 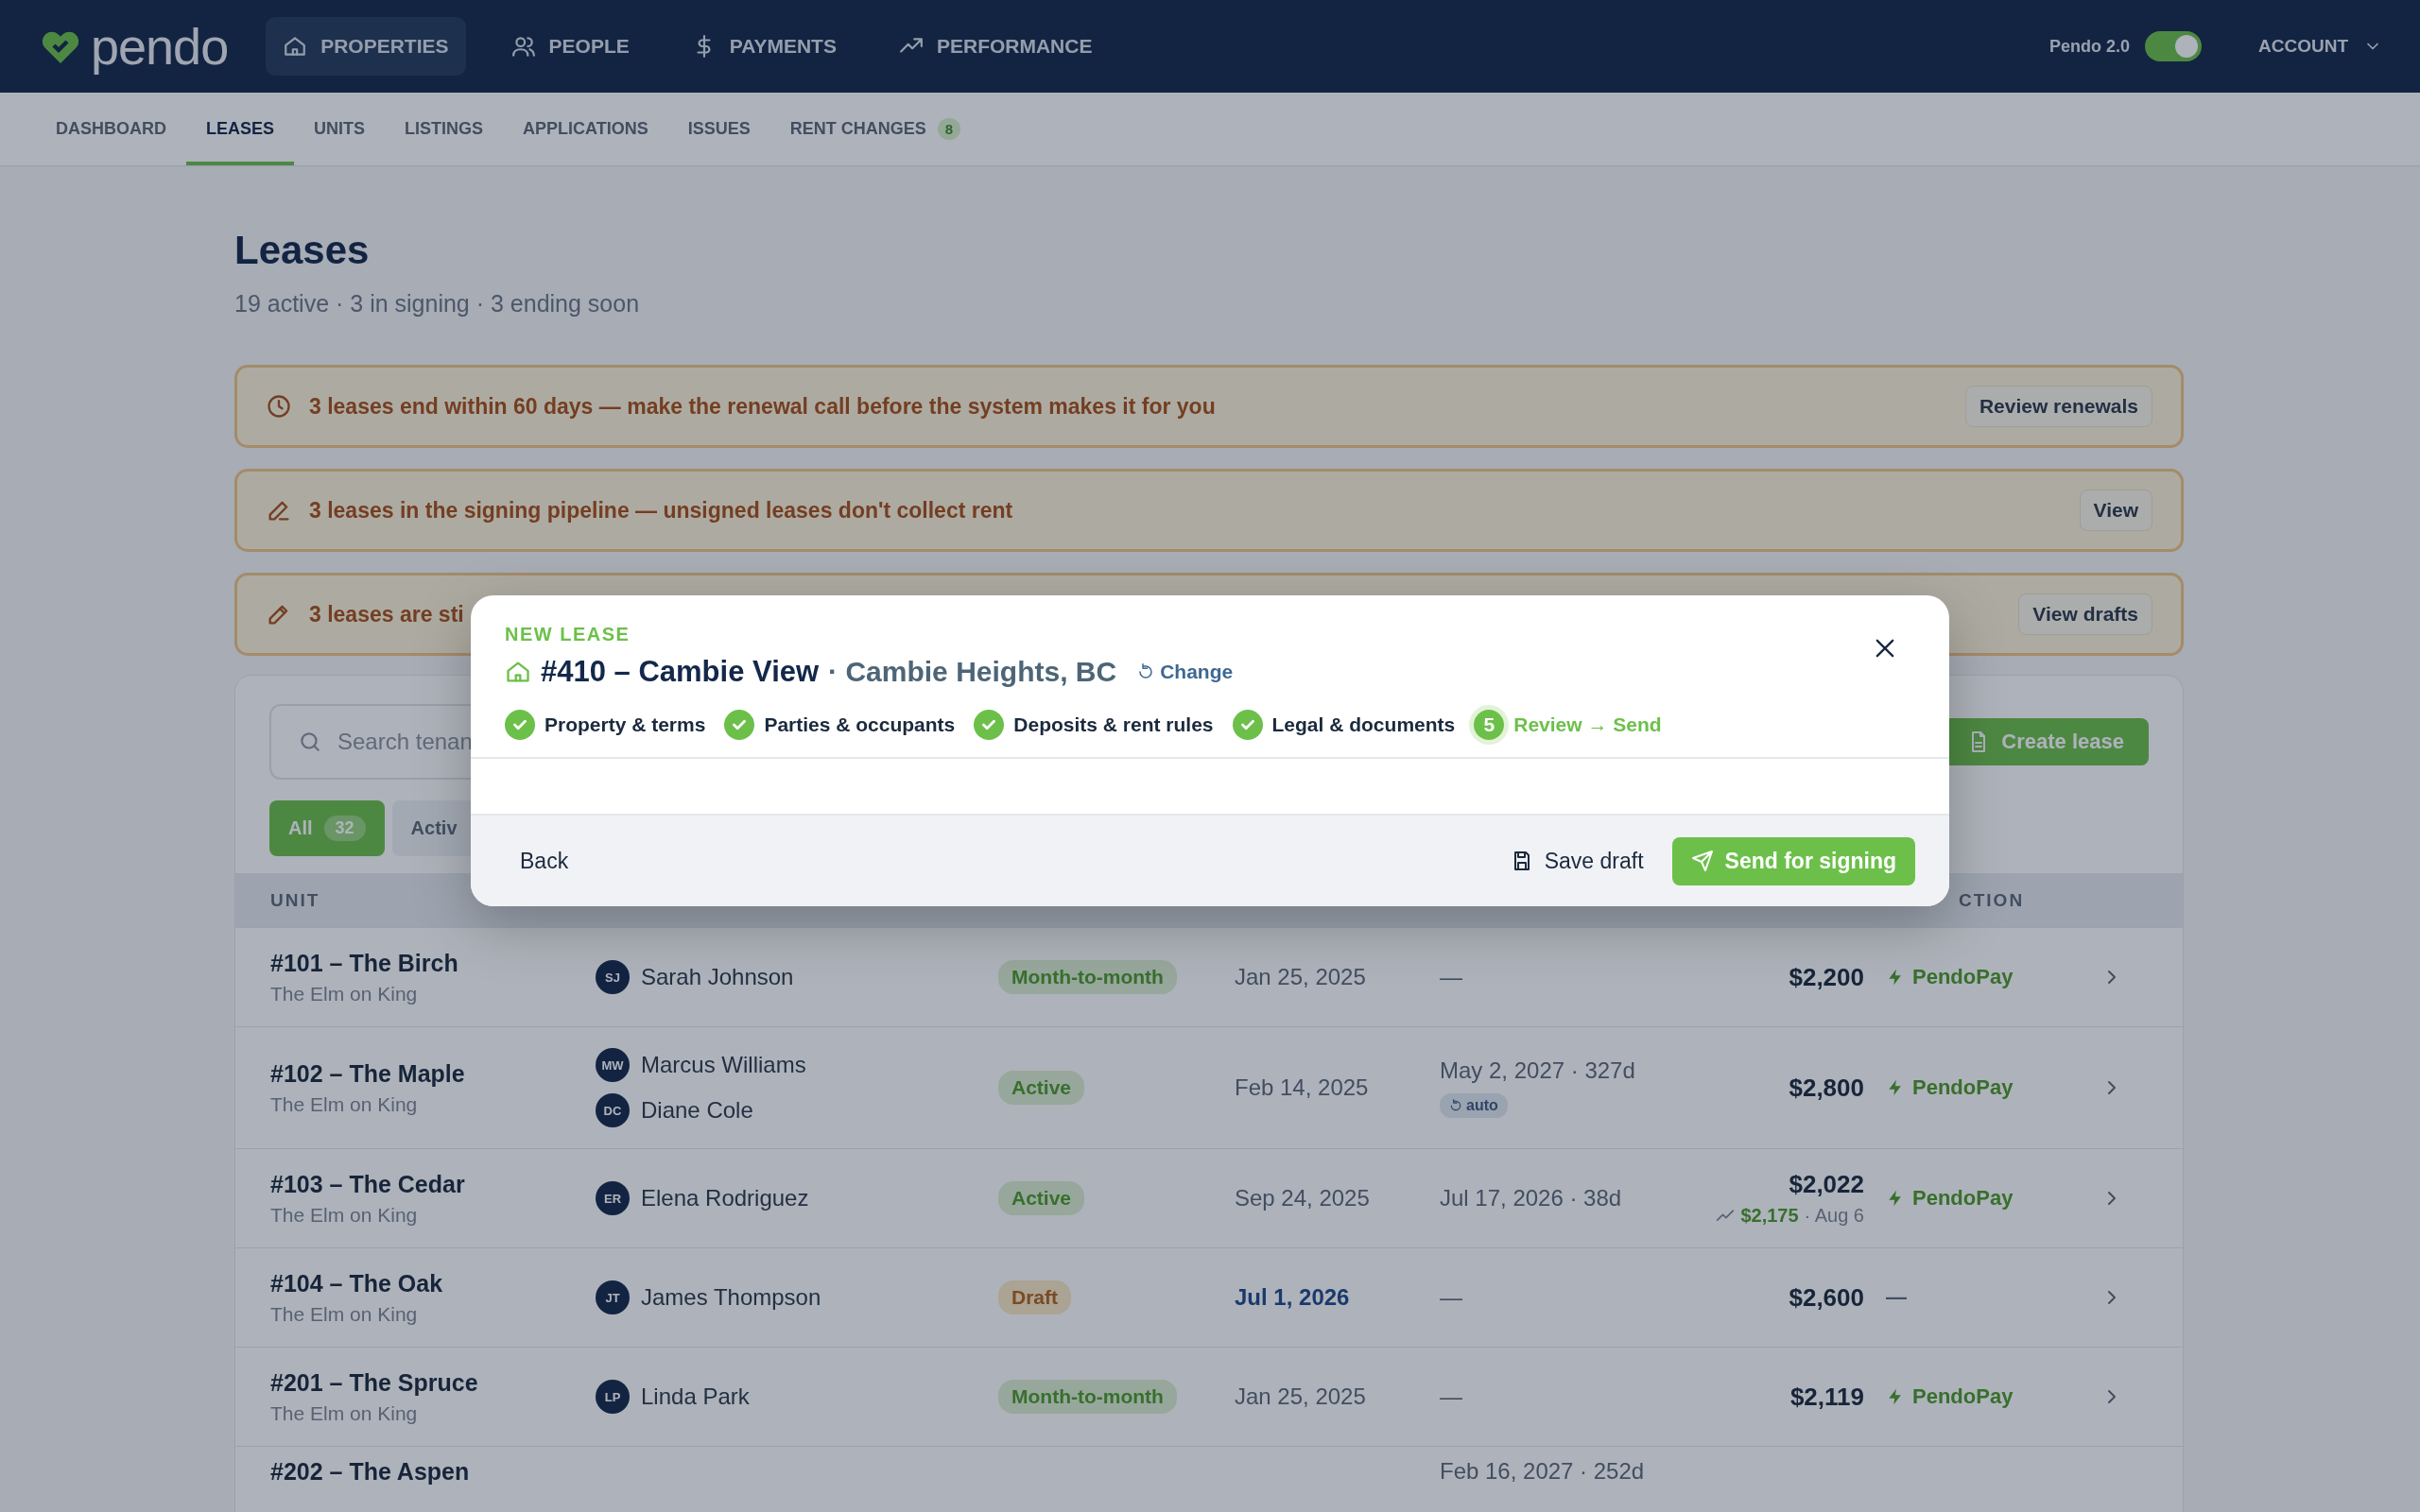 What do you see at coordinates (840, 725) in the screenshot?
I see `wizard-step: Parties & occupants` at bounding box center [840, 725].